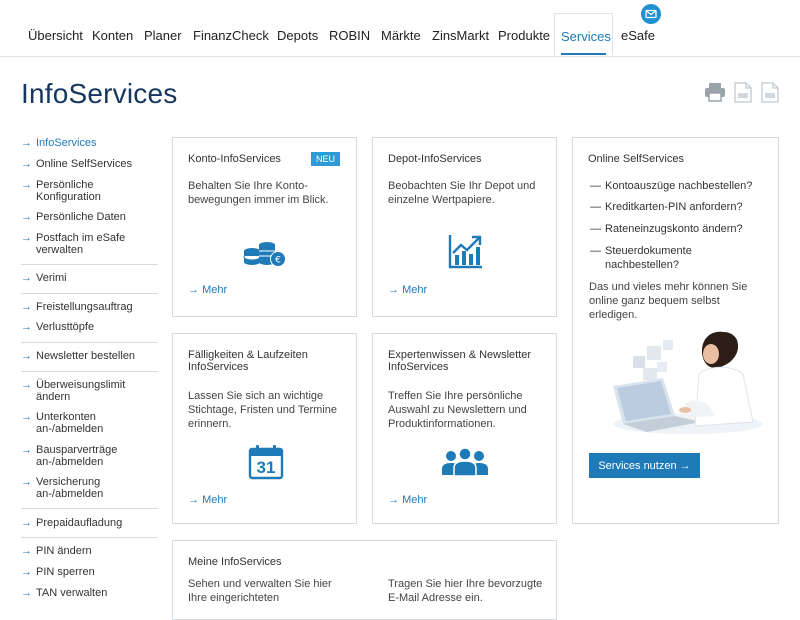 The height and width of the screenshot is (620, 800). I want to click on sidebar-item-tan-verwalten: → TAN verwalten, so click(64, 593).